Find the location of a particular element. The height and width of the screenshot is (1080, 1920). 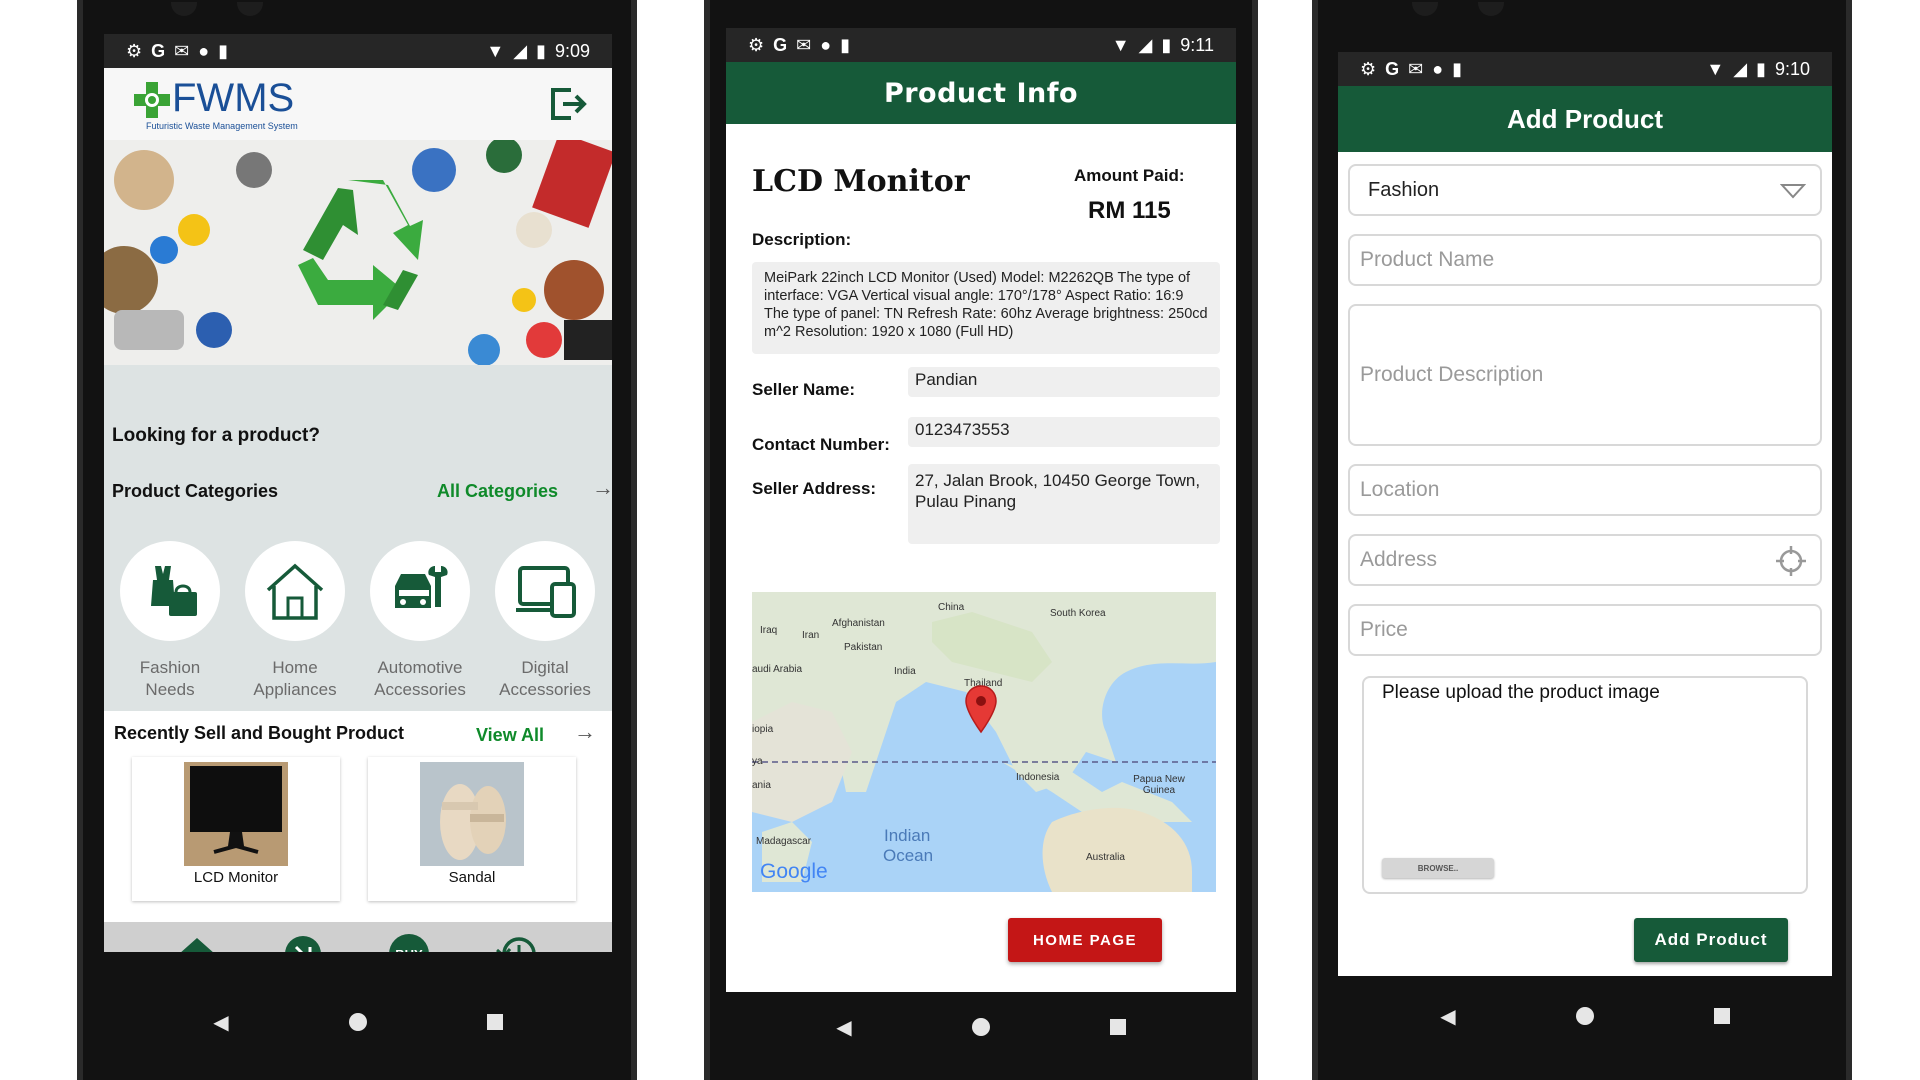

category-fashion is located at coordinates (170, 591).